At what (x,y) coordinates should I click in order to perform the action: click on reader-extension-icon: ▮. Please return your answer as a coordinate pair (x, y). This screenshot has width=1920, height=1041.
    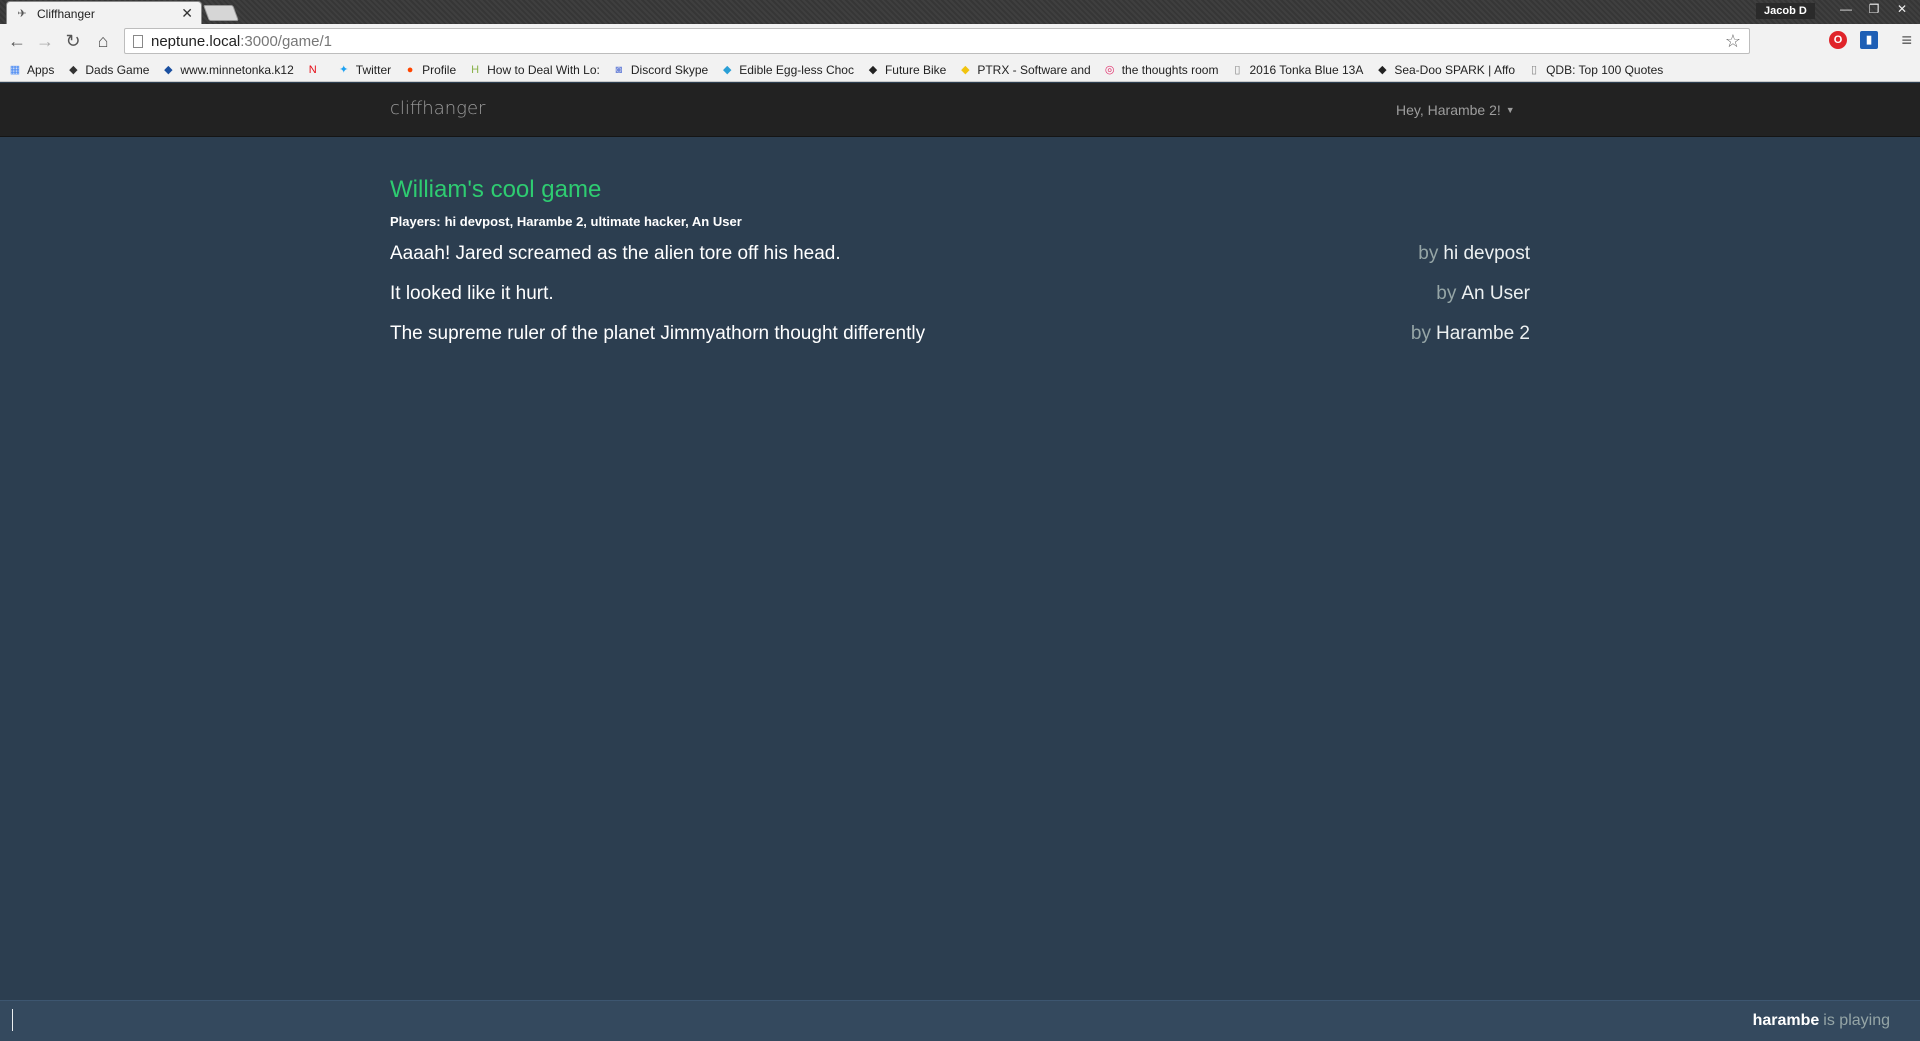
    Looking at the image, I should click on (1869, 40).